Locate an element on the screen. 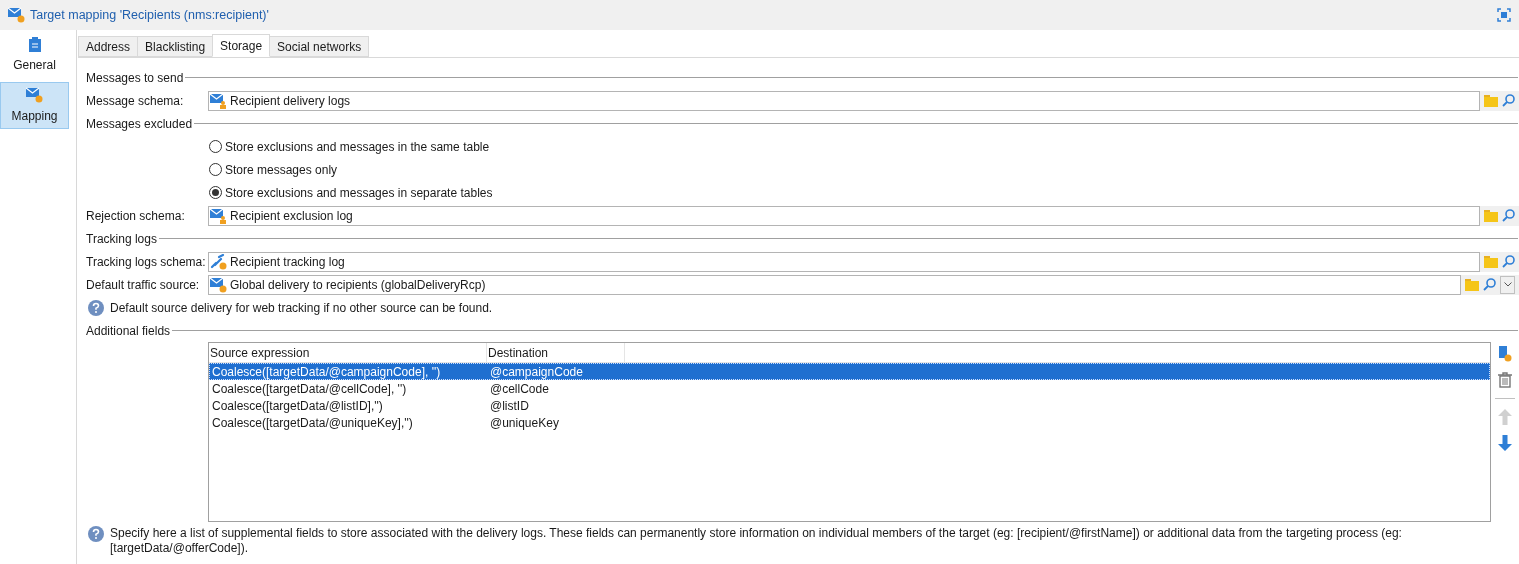 Image resolution: width=1519 pixels, height=564 pixels. sidebar-item: Mapping is located at coordinates (34, 105).